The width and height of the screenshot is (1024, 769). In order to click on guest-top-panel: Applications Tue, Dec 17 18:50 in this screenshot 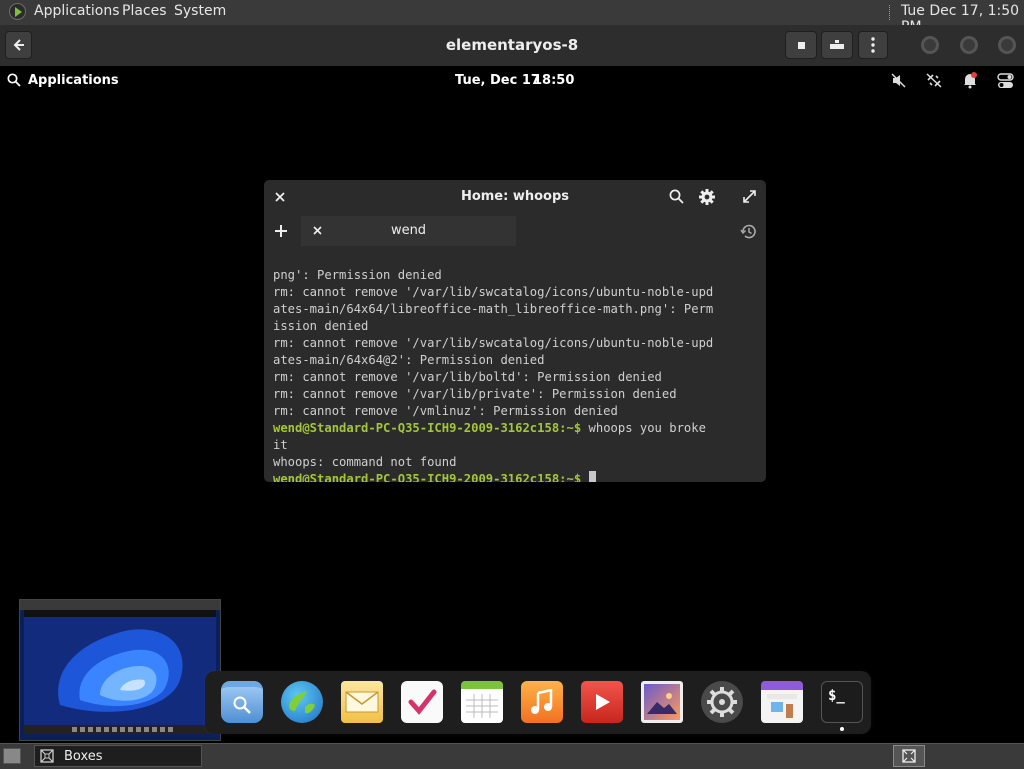, I will do `click(512, 81)`.